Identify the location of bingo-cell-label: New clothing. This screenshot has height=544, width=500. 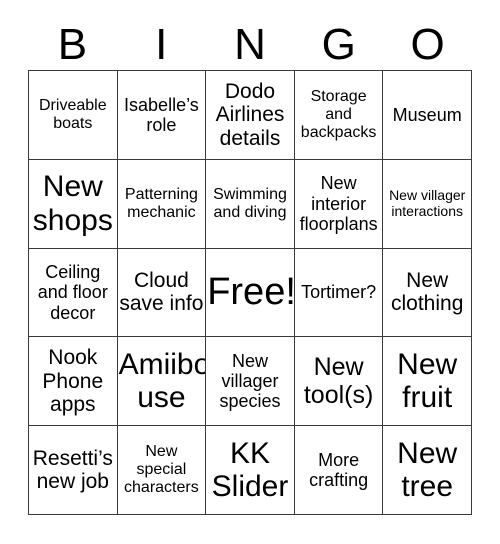
(427, 292).